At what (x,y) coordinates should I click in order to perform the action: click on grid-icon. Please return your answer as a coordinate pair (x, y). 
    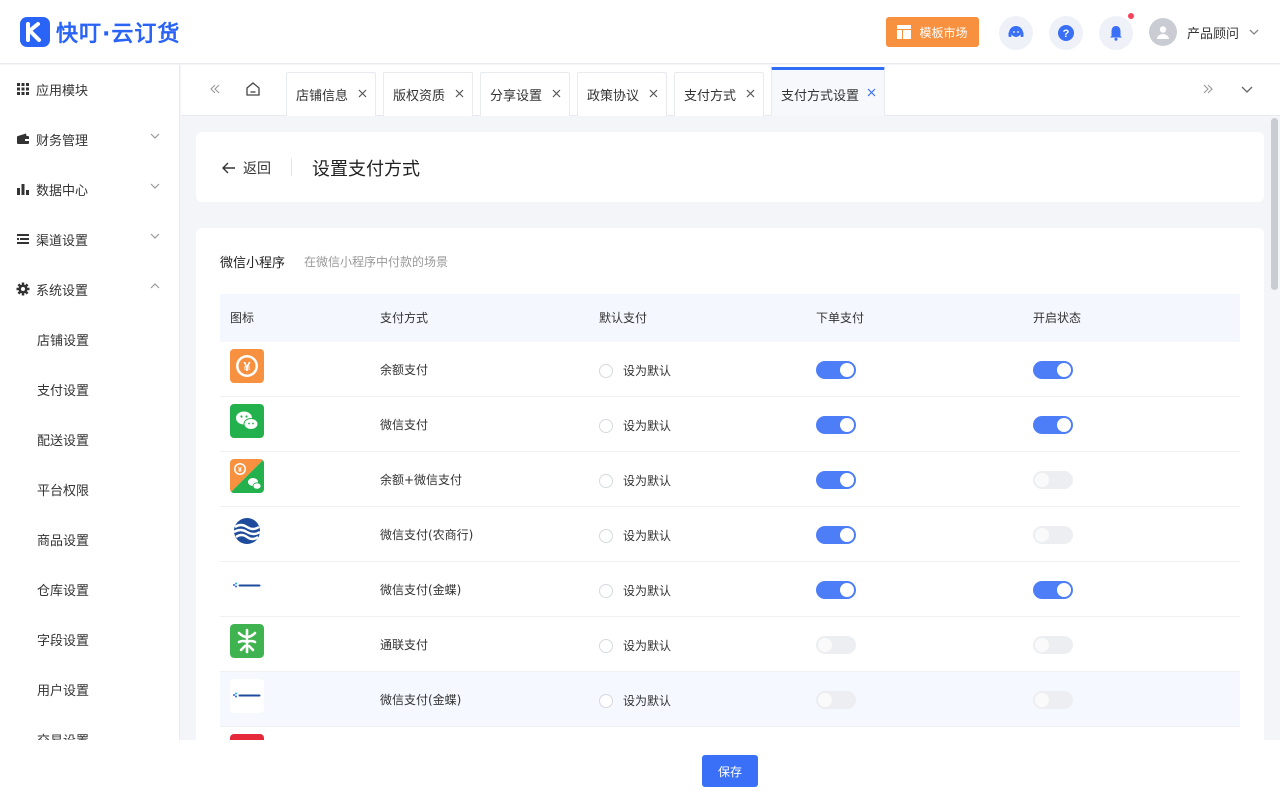
    Looking at the image, I should click on (23, 89).